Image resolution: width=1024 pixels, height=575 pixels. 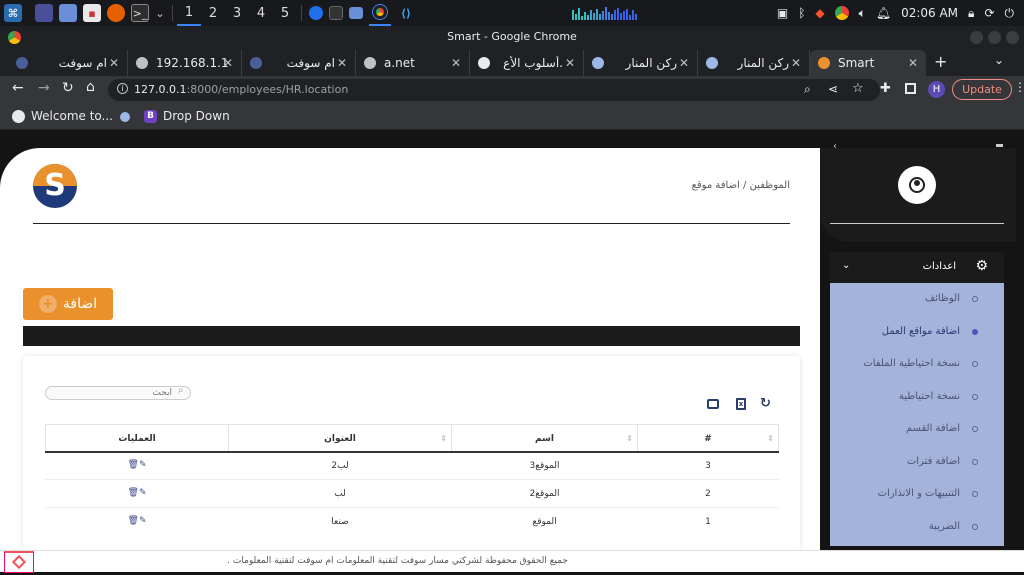 I want to click on collapse-sidebar-icon: ‹, so click(x=835, y=146).